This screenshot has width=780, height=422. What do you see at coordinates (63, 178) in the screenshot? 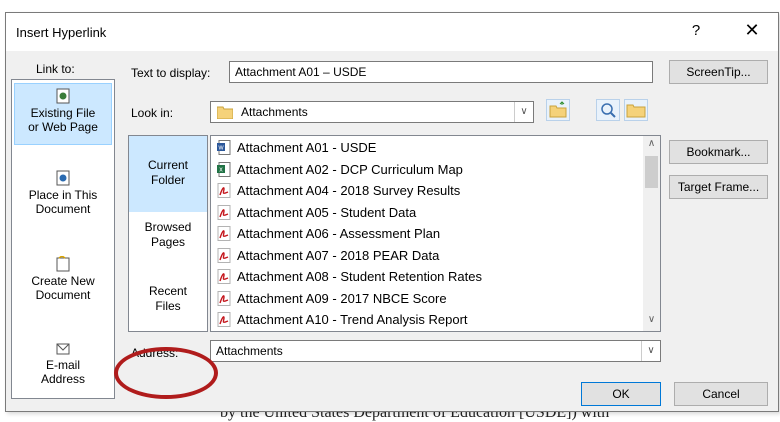
I see `place-in-document-icon` at bounding box center [63, 178].